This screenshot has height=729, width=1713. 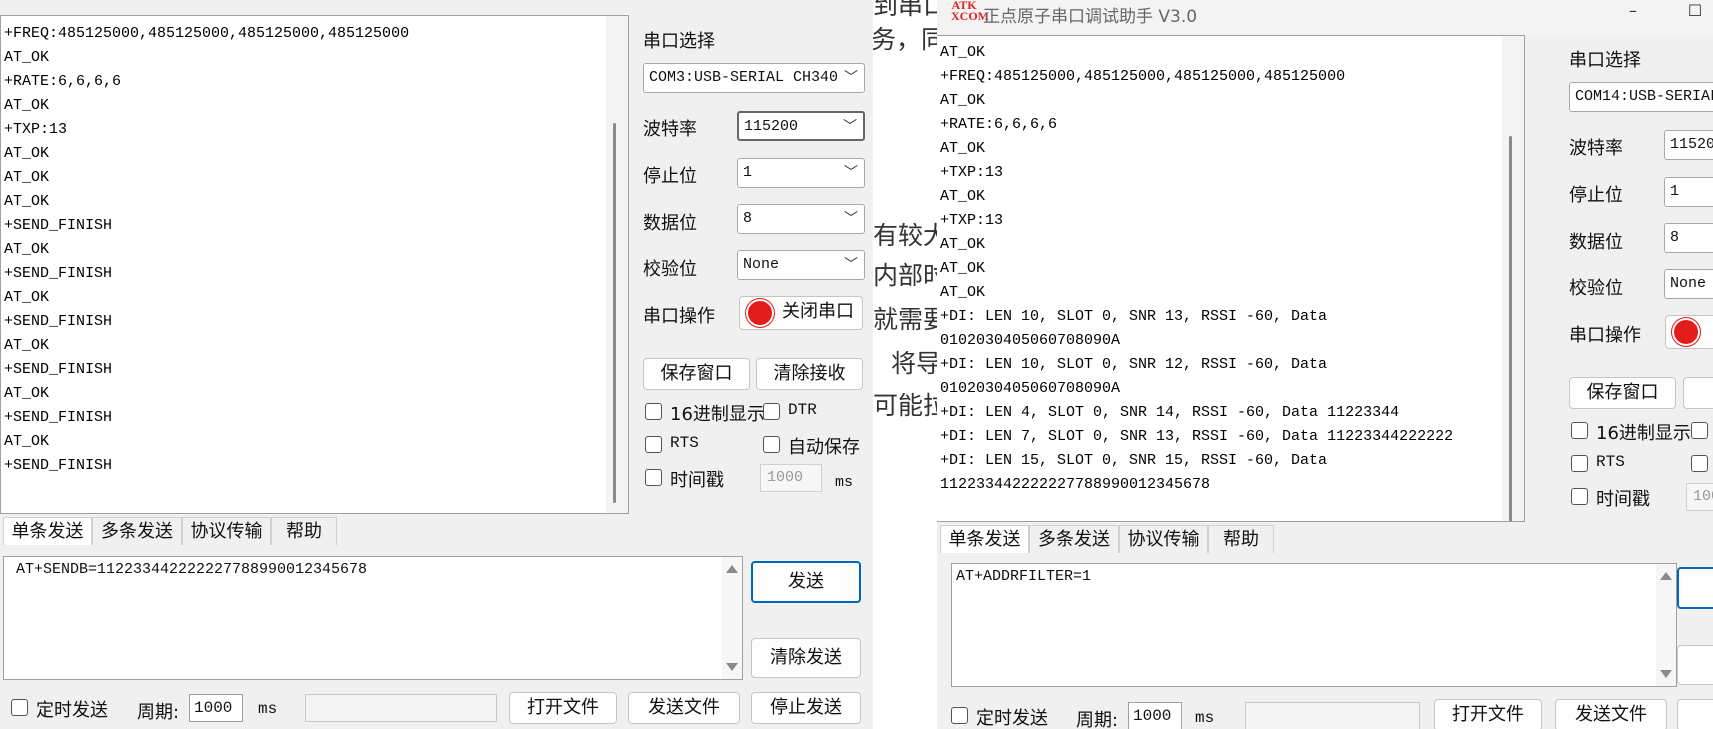 I want to click on baud-select: 115200 ﹀, so click(x=801, y=126).